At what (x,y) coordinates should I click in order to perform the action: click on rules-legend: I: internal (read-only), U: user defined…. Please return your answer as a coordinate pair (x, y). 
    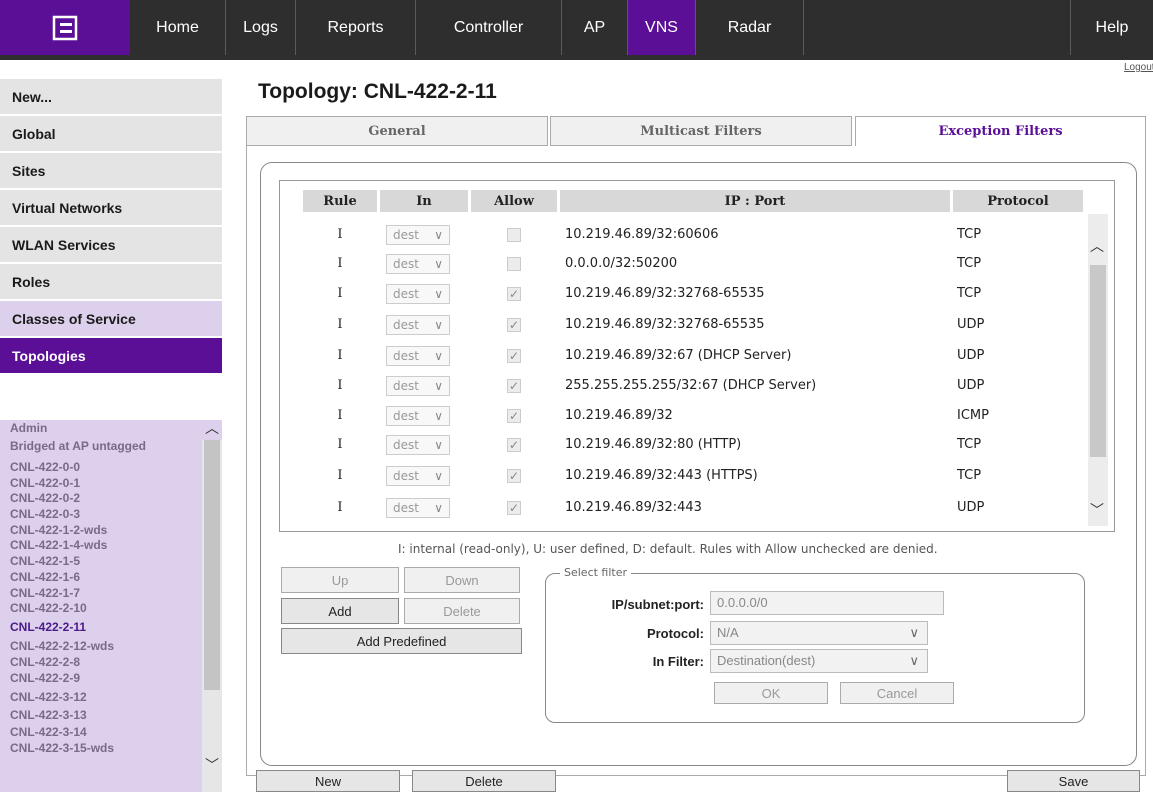
    Looking at the image, I should click on (668, 549).